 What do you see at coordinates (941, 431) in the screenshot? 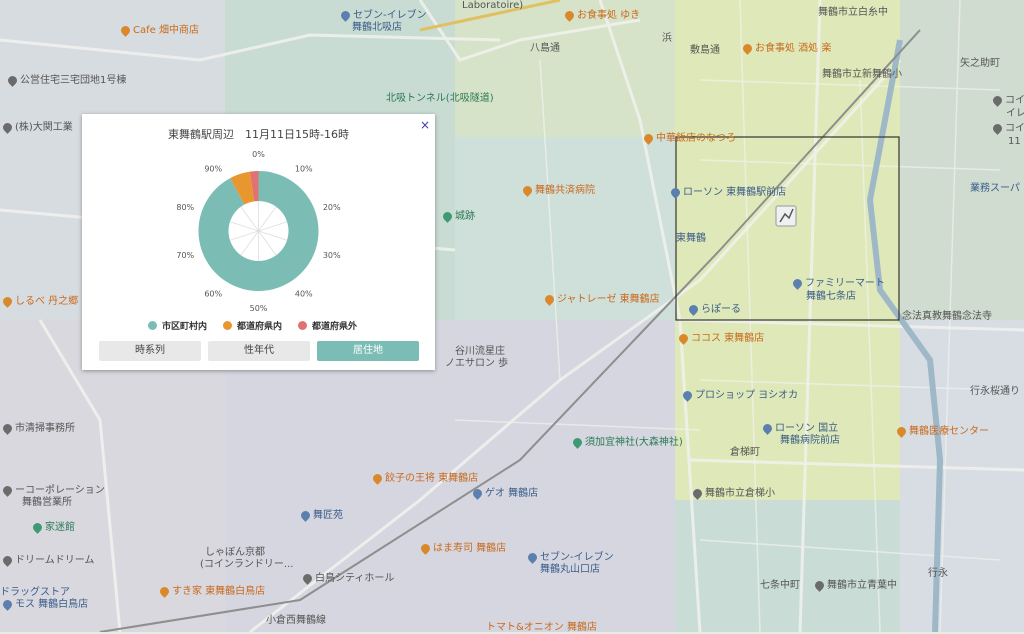
I see `map-poi-label: 舞鶴医療センター` at bounding box center [941, 431].